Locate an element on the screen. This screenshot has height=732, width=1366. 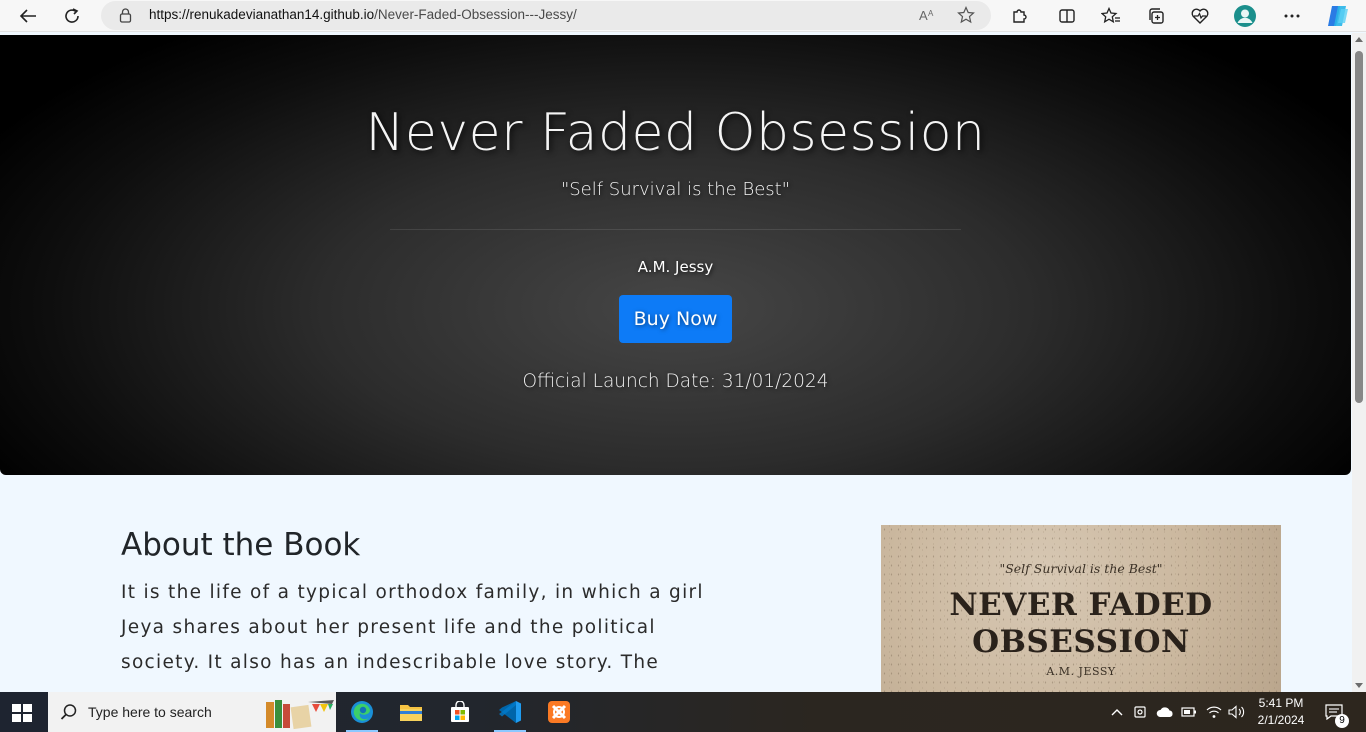
split-screen-button is located at coordinates (1067, 16).